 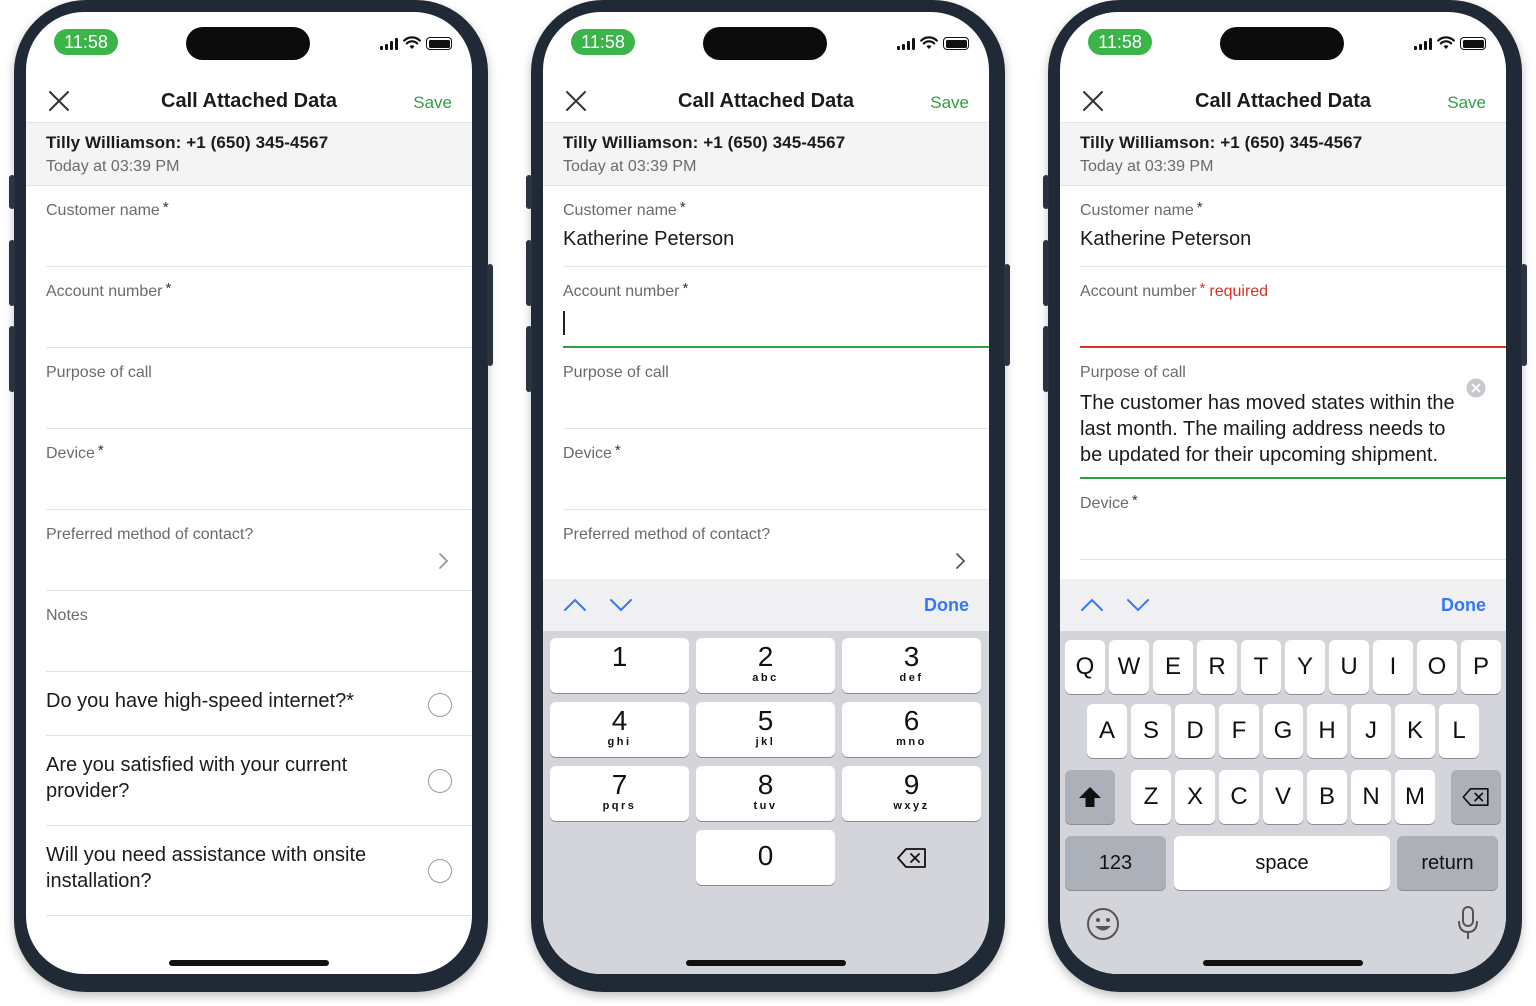 What do you see at coordinates (1120, 42) in the screenshot?
I see `status-time: 11:58` at bounding box center [1120, 42].